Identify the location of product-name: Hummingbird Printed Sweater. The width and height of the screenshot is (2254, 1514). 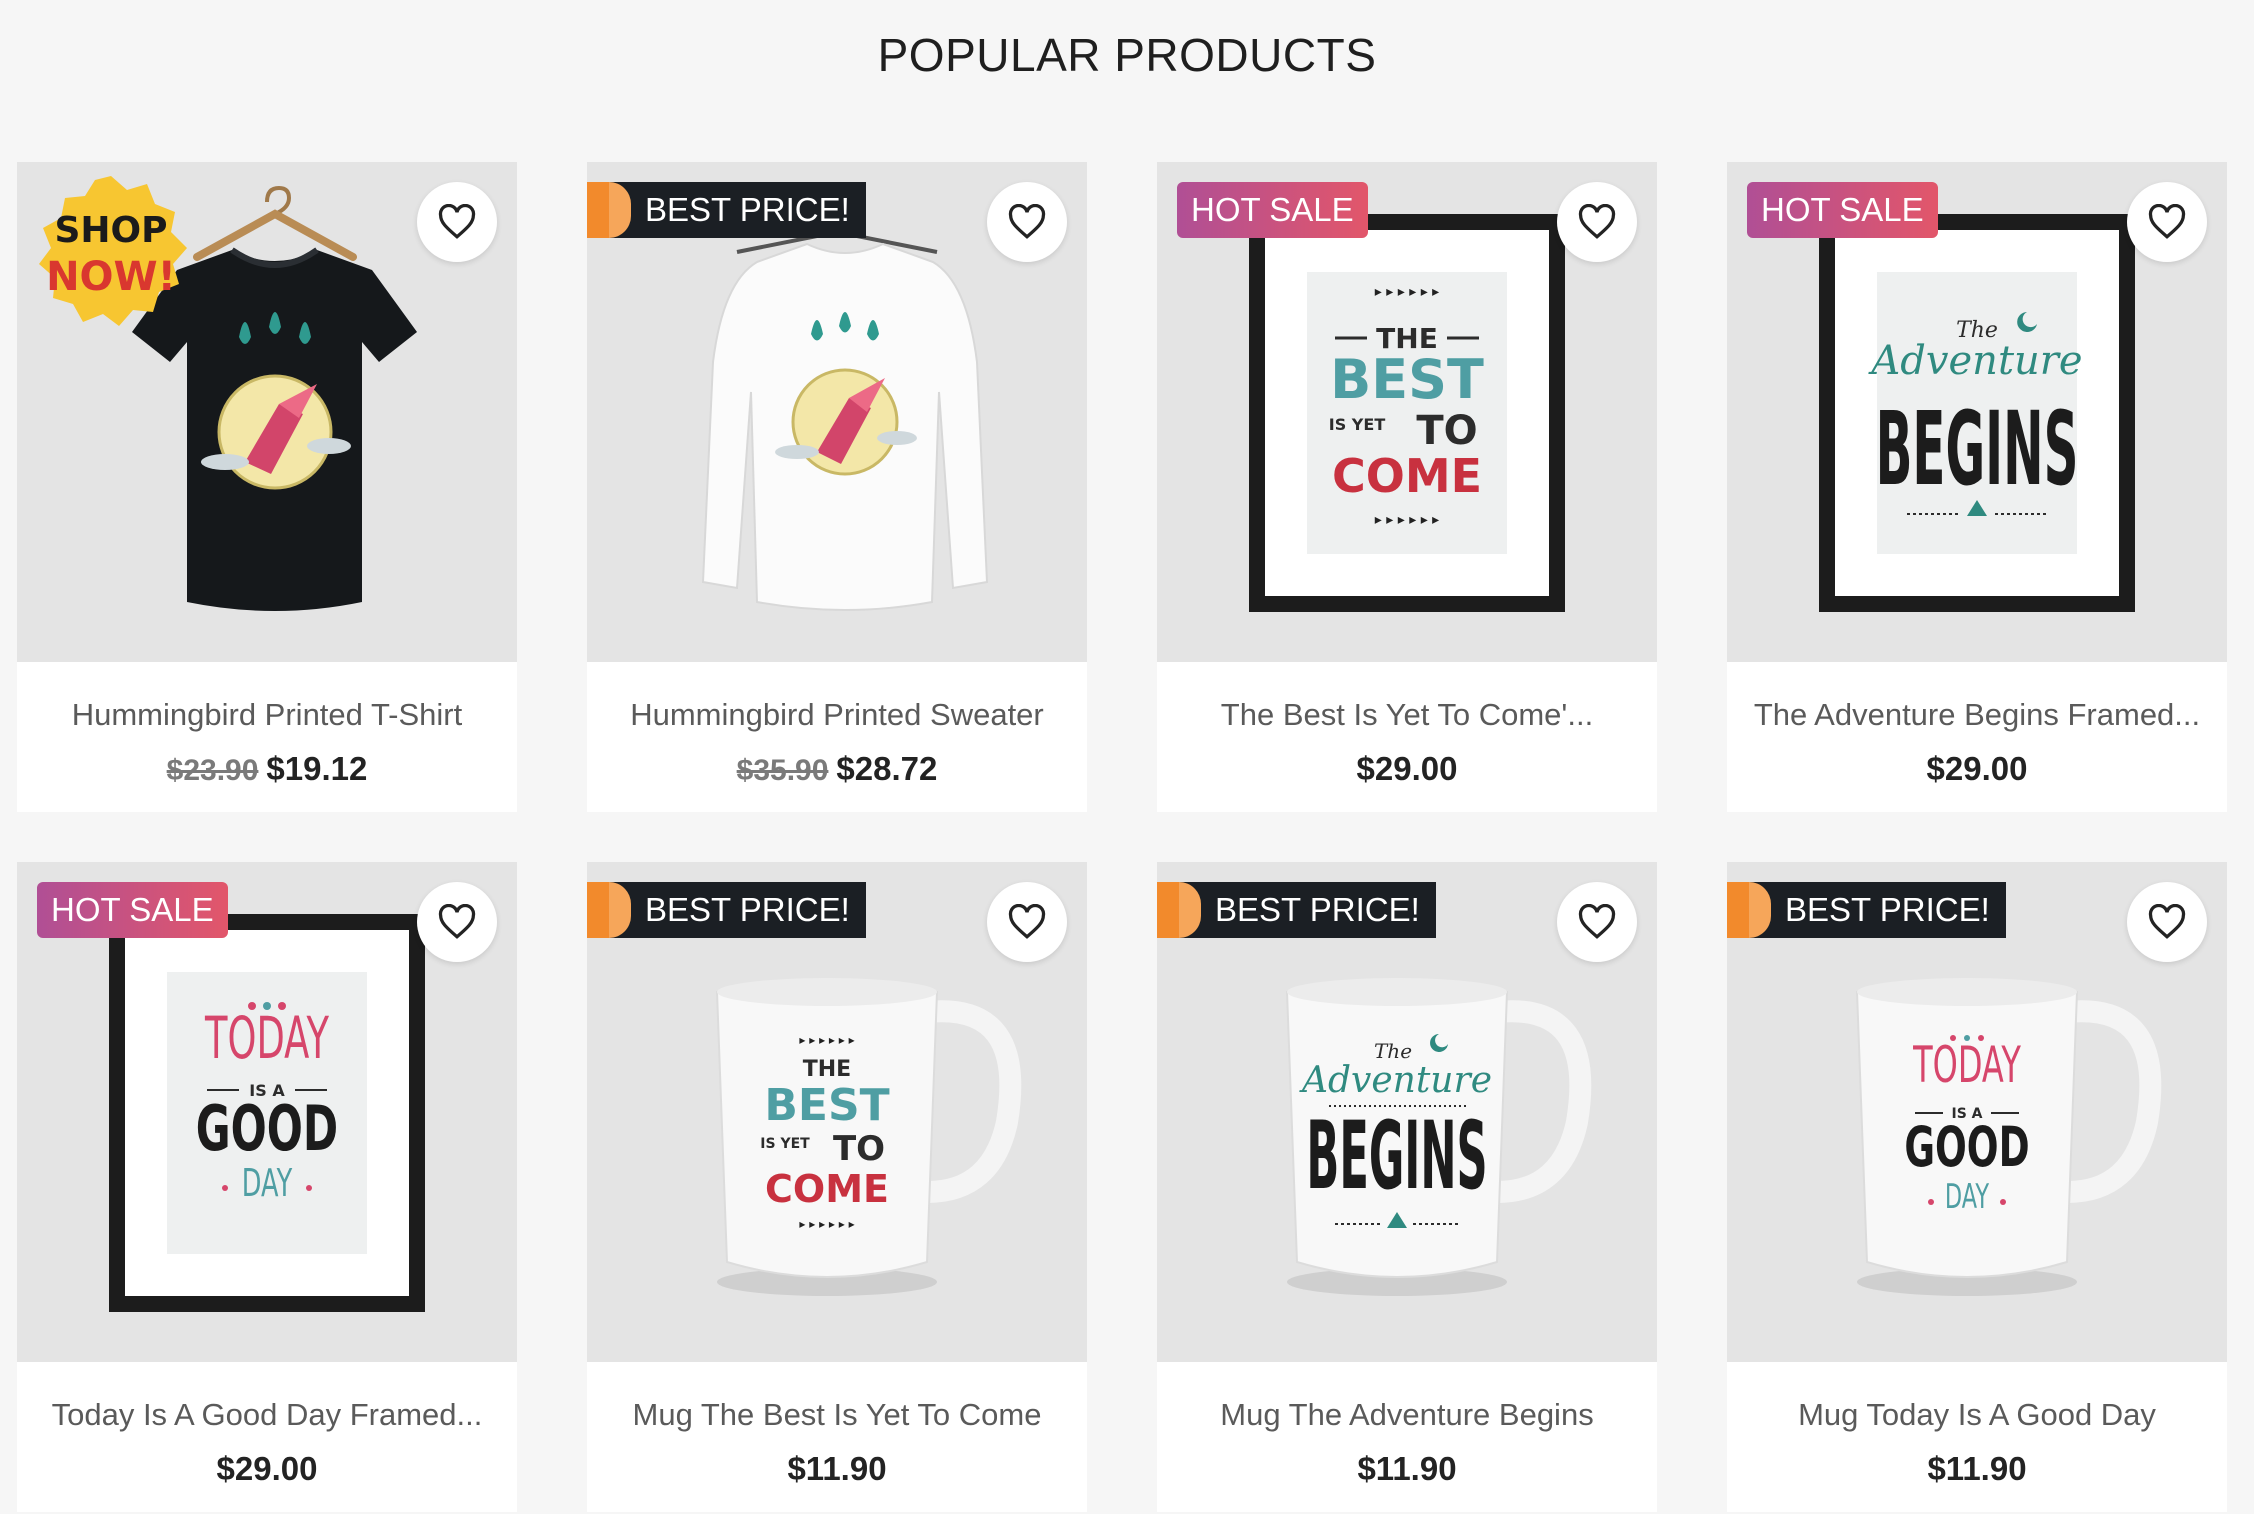
(837, 715).